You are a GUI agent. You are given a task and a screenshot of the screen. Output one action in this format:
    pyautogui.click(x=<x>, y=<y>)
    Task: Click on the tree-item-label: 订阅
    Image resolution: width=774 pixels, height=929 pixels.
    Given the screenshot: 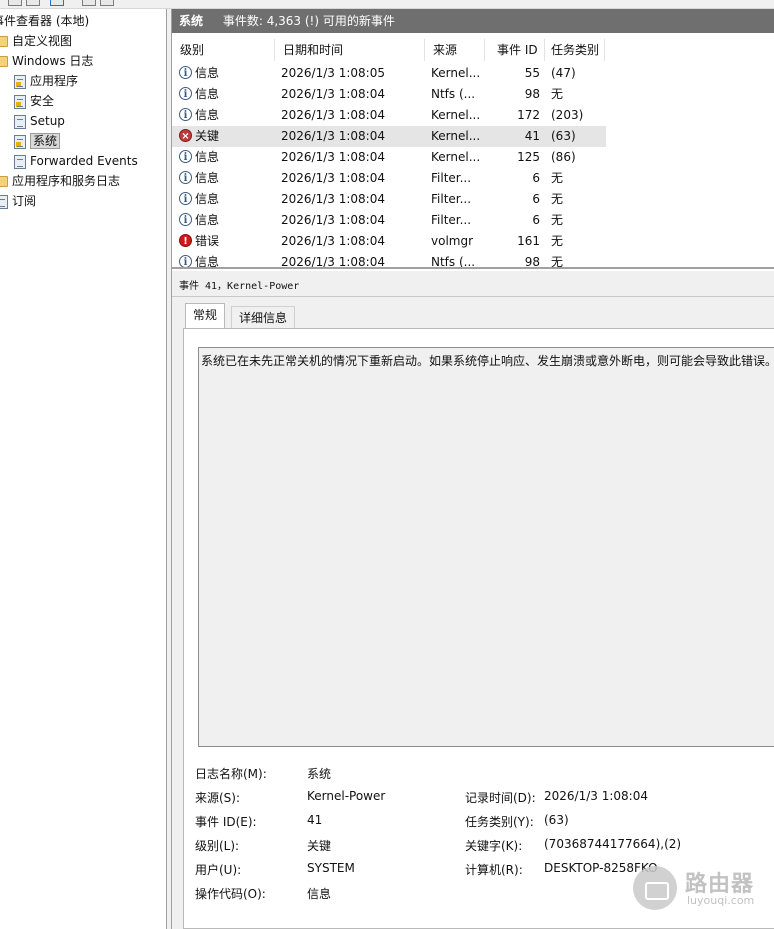 What is the action you would take?
    pyautogui.click(x=24, y=201)
    